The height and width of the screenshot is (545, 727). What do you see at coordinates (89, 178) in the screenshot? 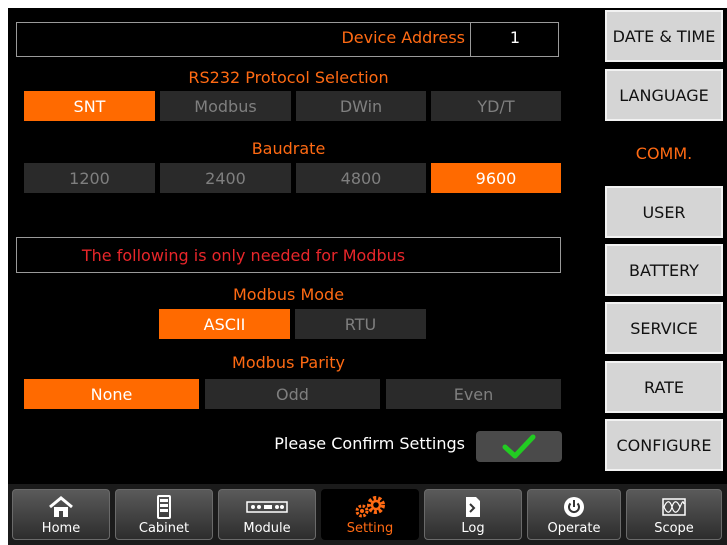
I see `baudrate-option-1200: 1200` at bounding box center [89, 178].